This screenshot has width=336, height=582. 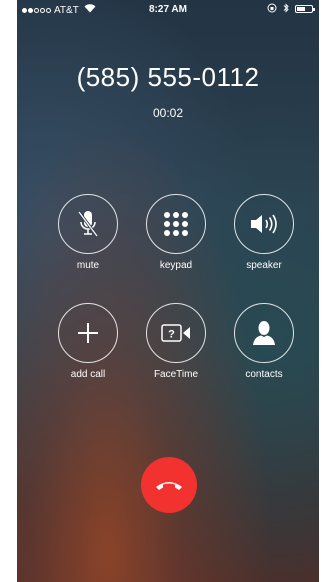 I want to click on facetime-icon: ?, so click(x=175, y=333).